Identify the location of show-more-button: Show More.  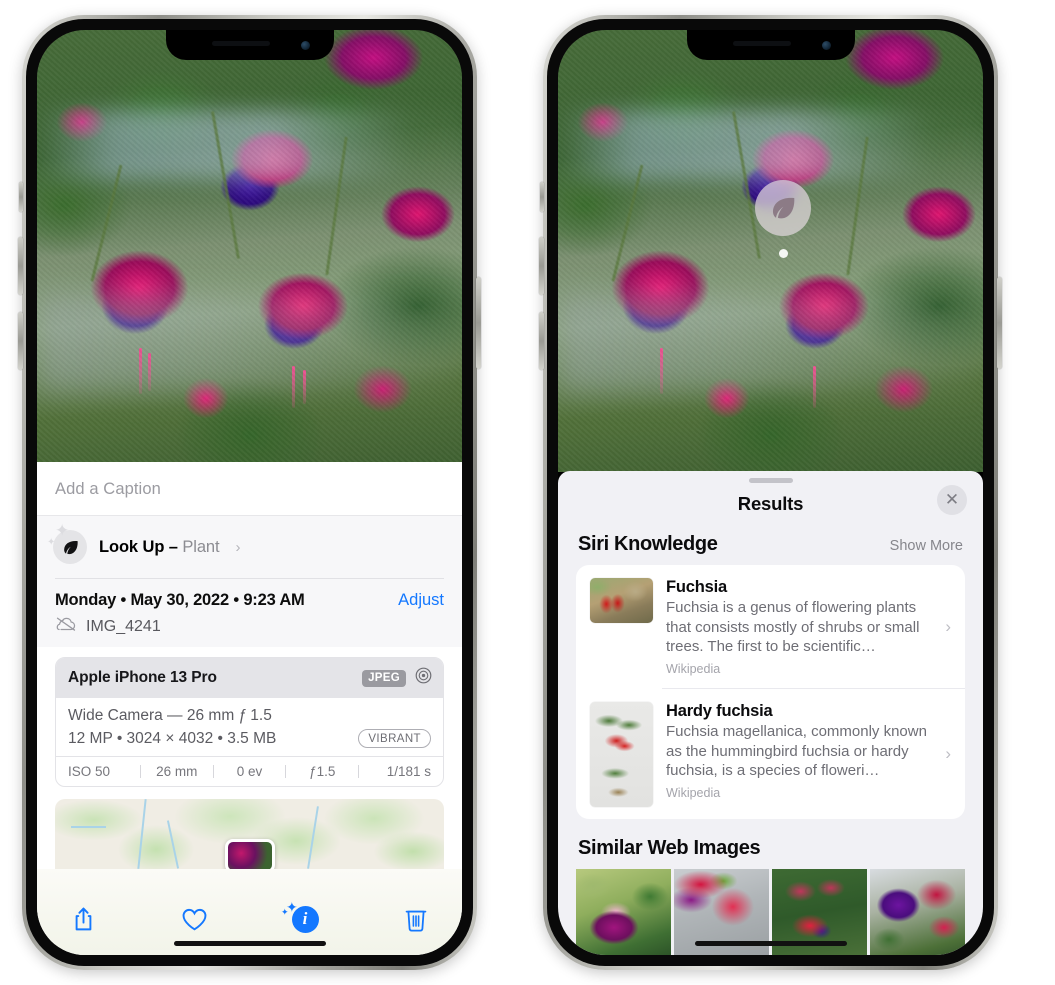
(926, 546).